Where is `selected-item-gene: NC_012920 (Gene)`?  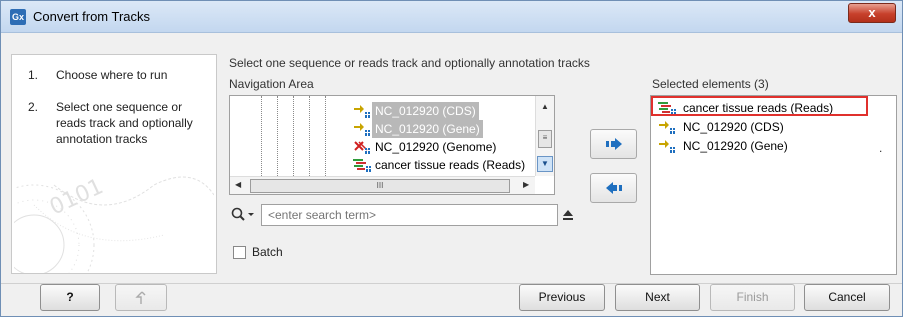
selected-item-gene: NC_012920 (Gene) is located at coordinates (775, 146).